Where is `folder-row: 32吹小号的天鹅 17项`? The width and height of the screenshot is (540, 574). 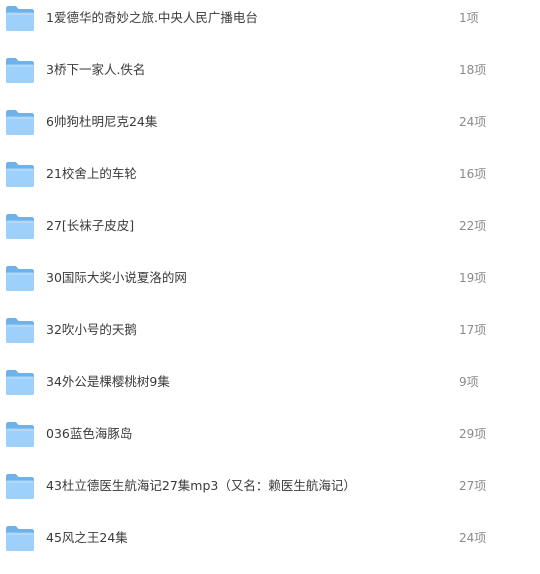 folder-row: 32吹小号的天鹅 17项 is located at coordinates (270, 330).